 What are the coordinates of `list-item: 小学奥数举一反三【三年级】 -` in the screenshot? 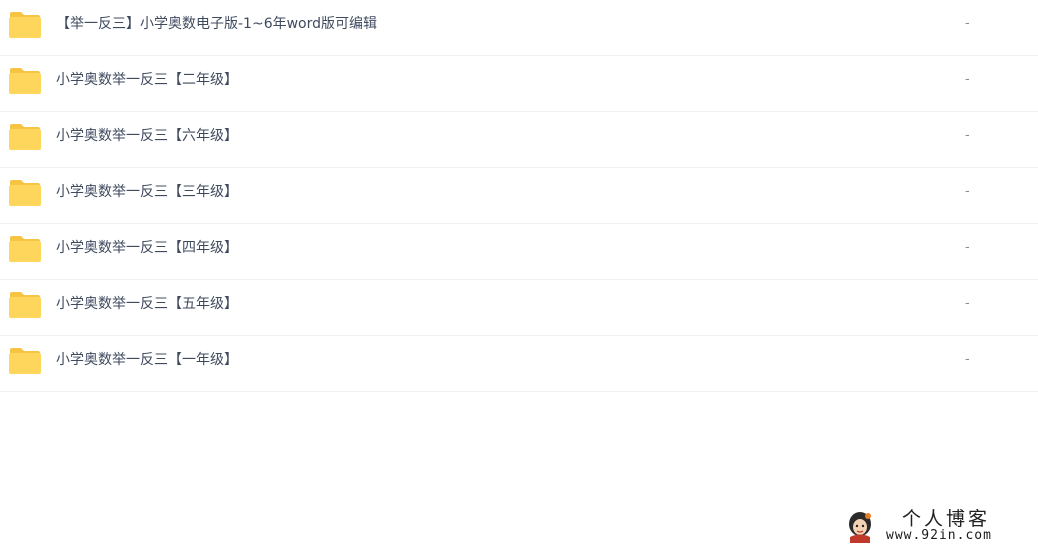 It's located at (519, 196).